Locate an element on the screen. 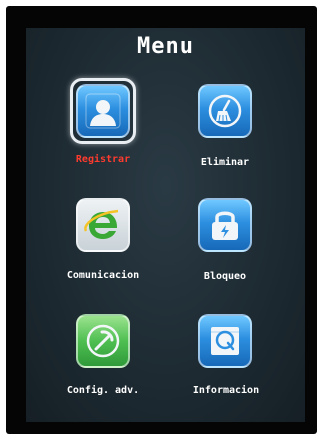 The height and width of the screenshot is (440, 323). menu-label-config-adv: Config. adv. is located at coordinates (103, 390).